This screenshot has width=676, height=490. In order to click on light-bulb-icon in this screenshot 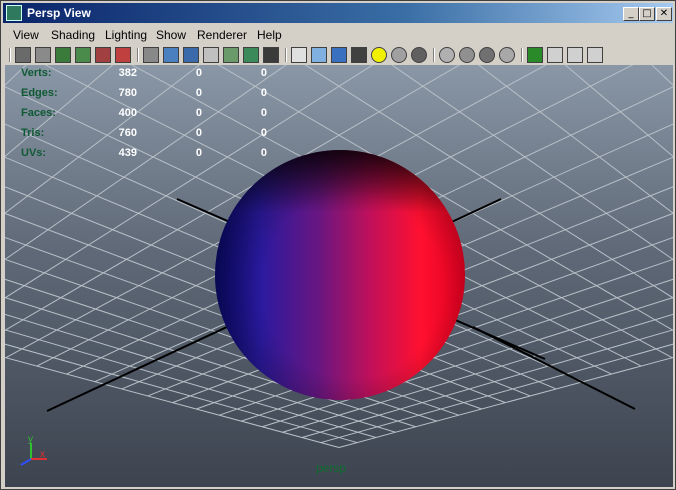, I will do `click(379, 55)`.